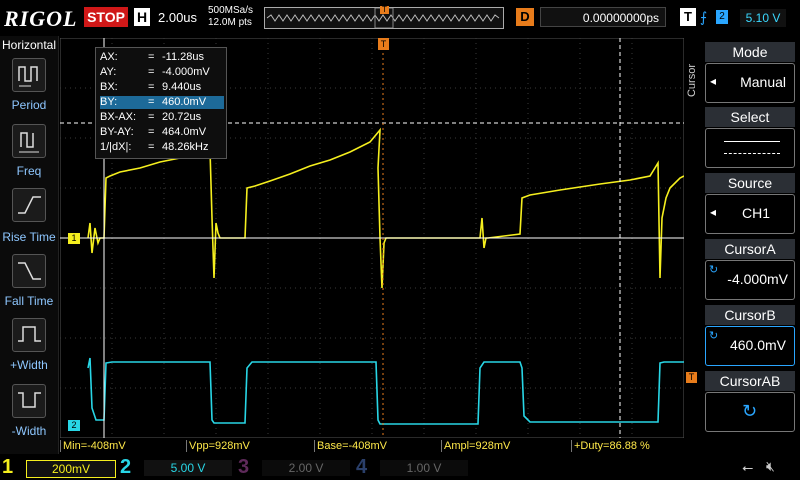  I want to click on trigger-level: 5.10 V, so click(763, 18).